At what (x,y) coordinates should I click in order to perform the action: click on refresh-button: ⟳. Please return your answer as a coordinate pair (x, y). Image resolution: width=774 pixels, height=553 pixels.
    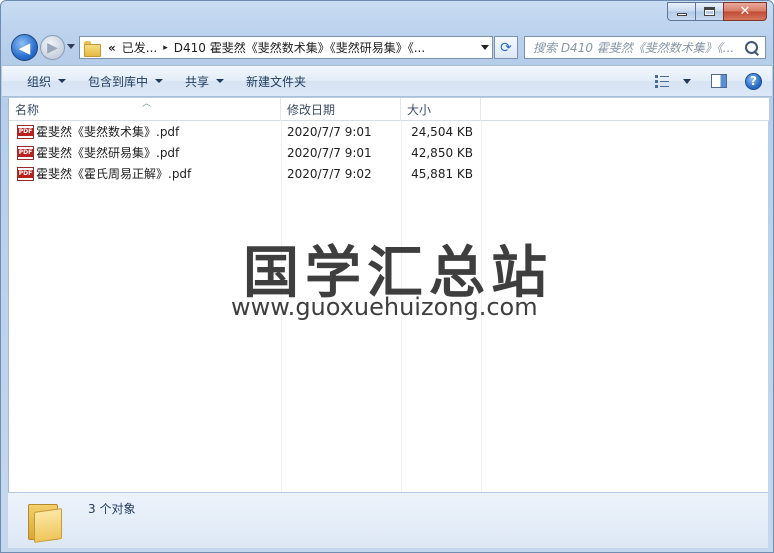
    Looking at the image, I should click on (506, 47).